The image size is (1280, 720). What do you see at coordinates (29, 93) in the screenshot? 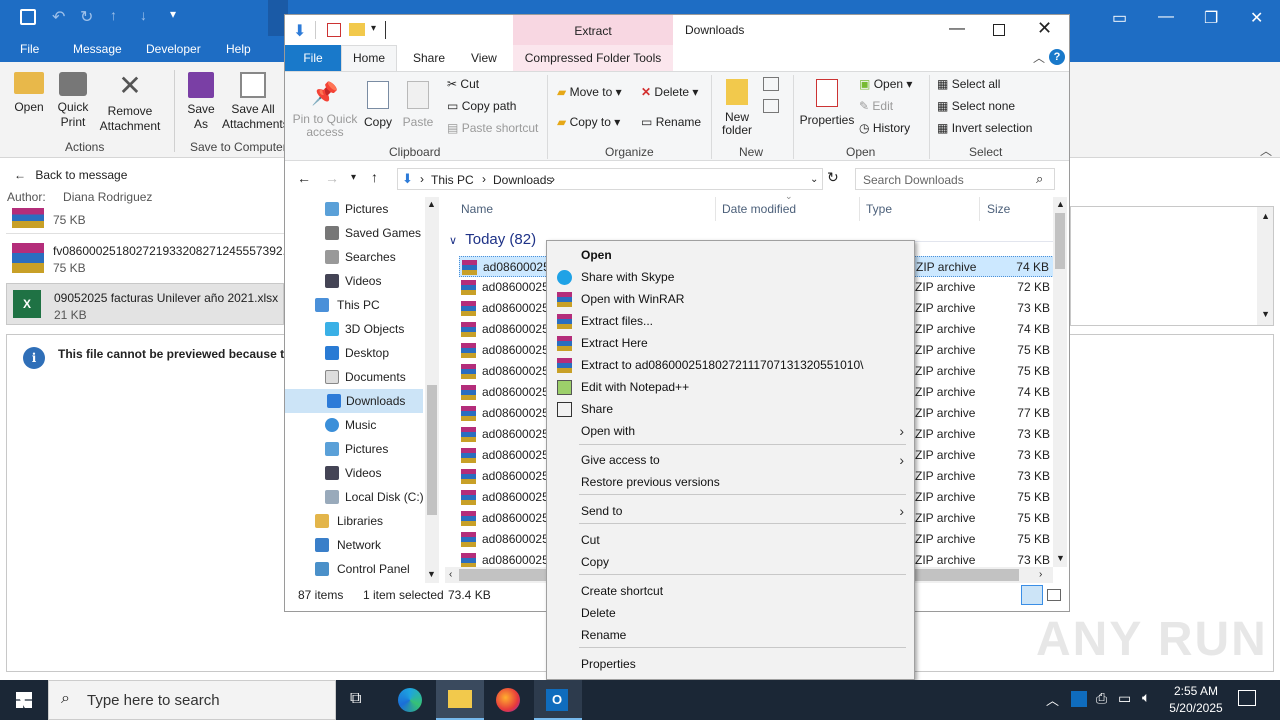
I see `open-attachment-button: Open` at bounding box center [29, 93].